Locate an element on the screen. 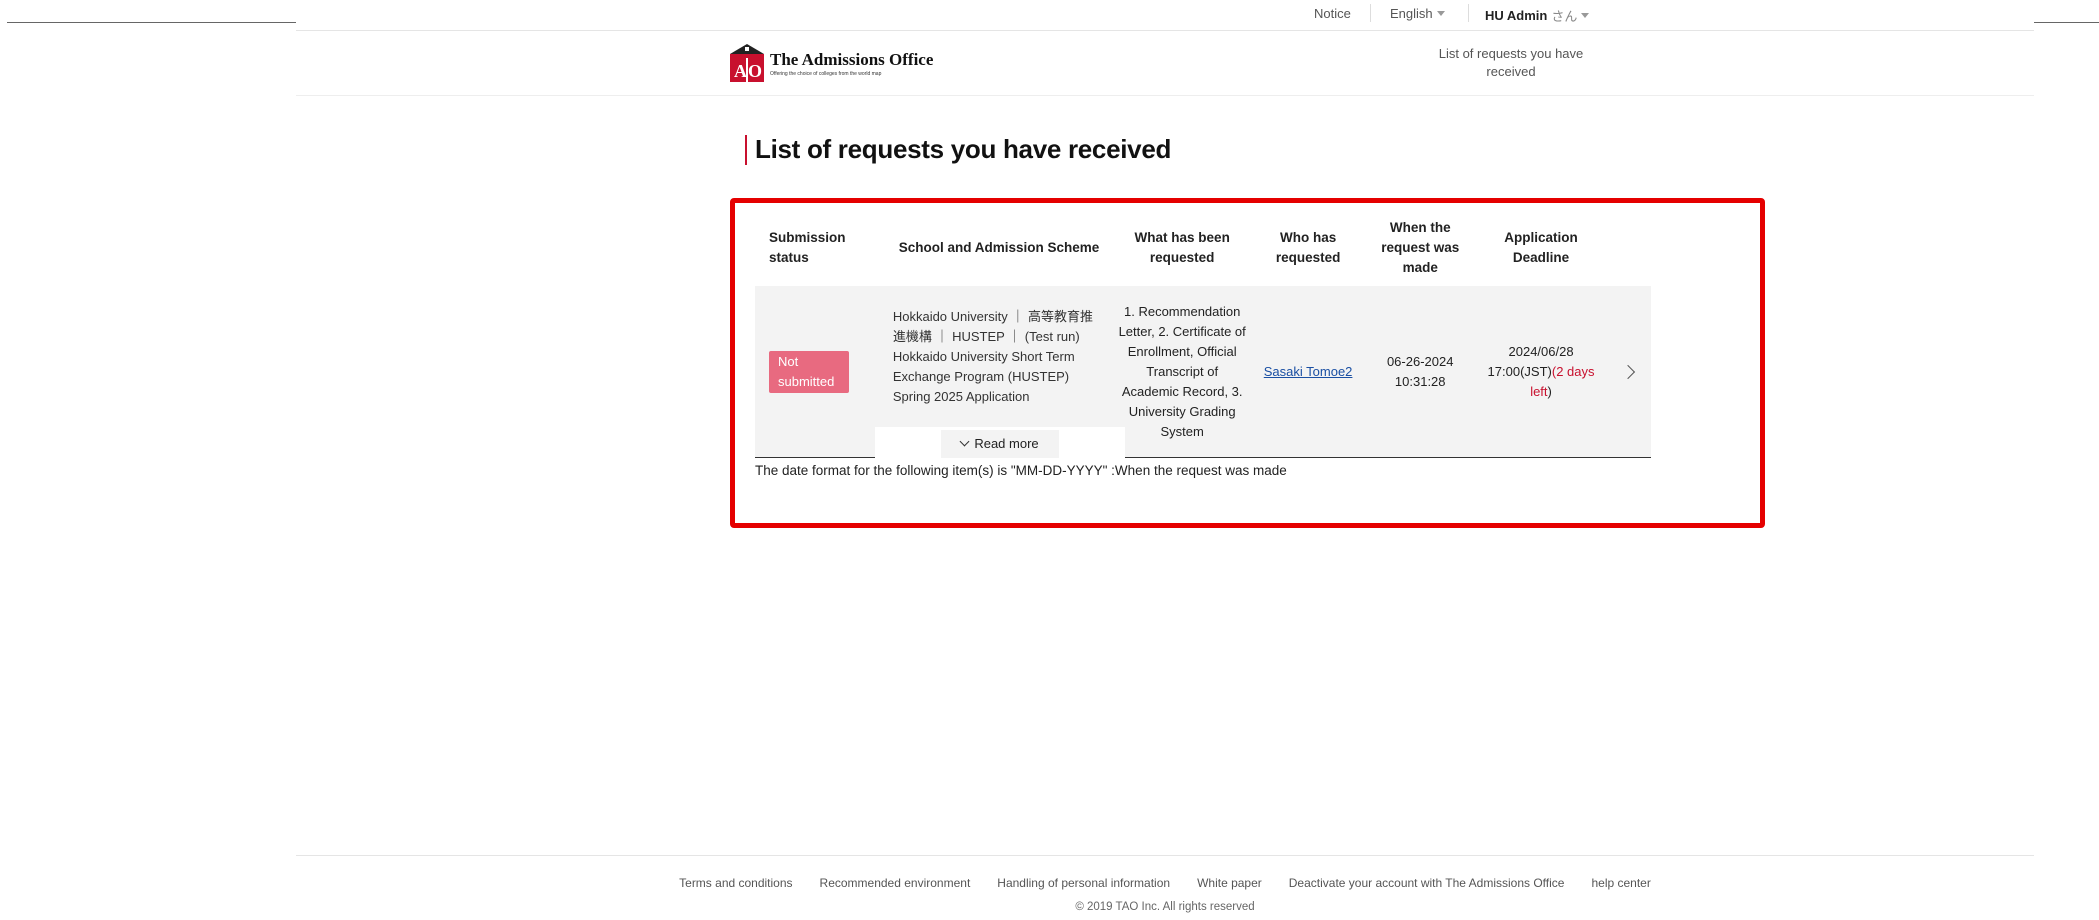 The image size is (2099, 920). page-title: List of requests you have received is located at coordinates (963, 149).